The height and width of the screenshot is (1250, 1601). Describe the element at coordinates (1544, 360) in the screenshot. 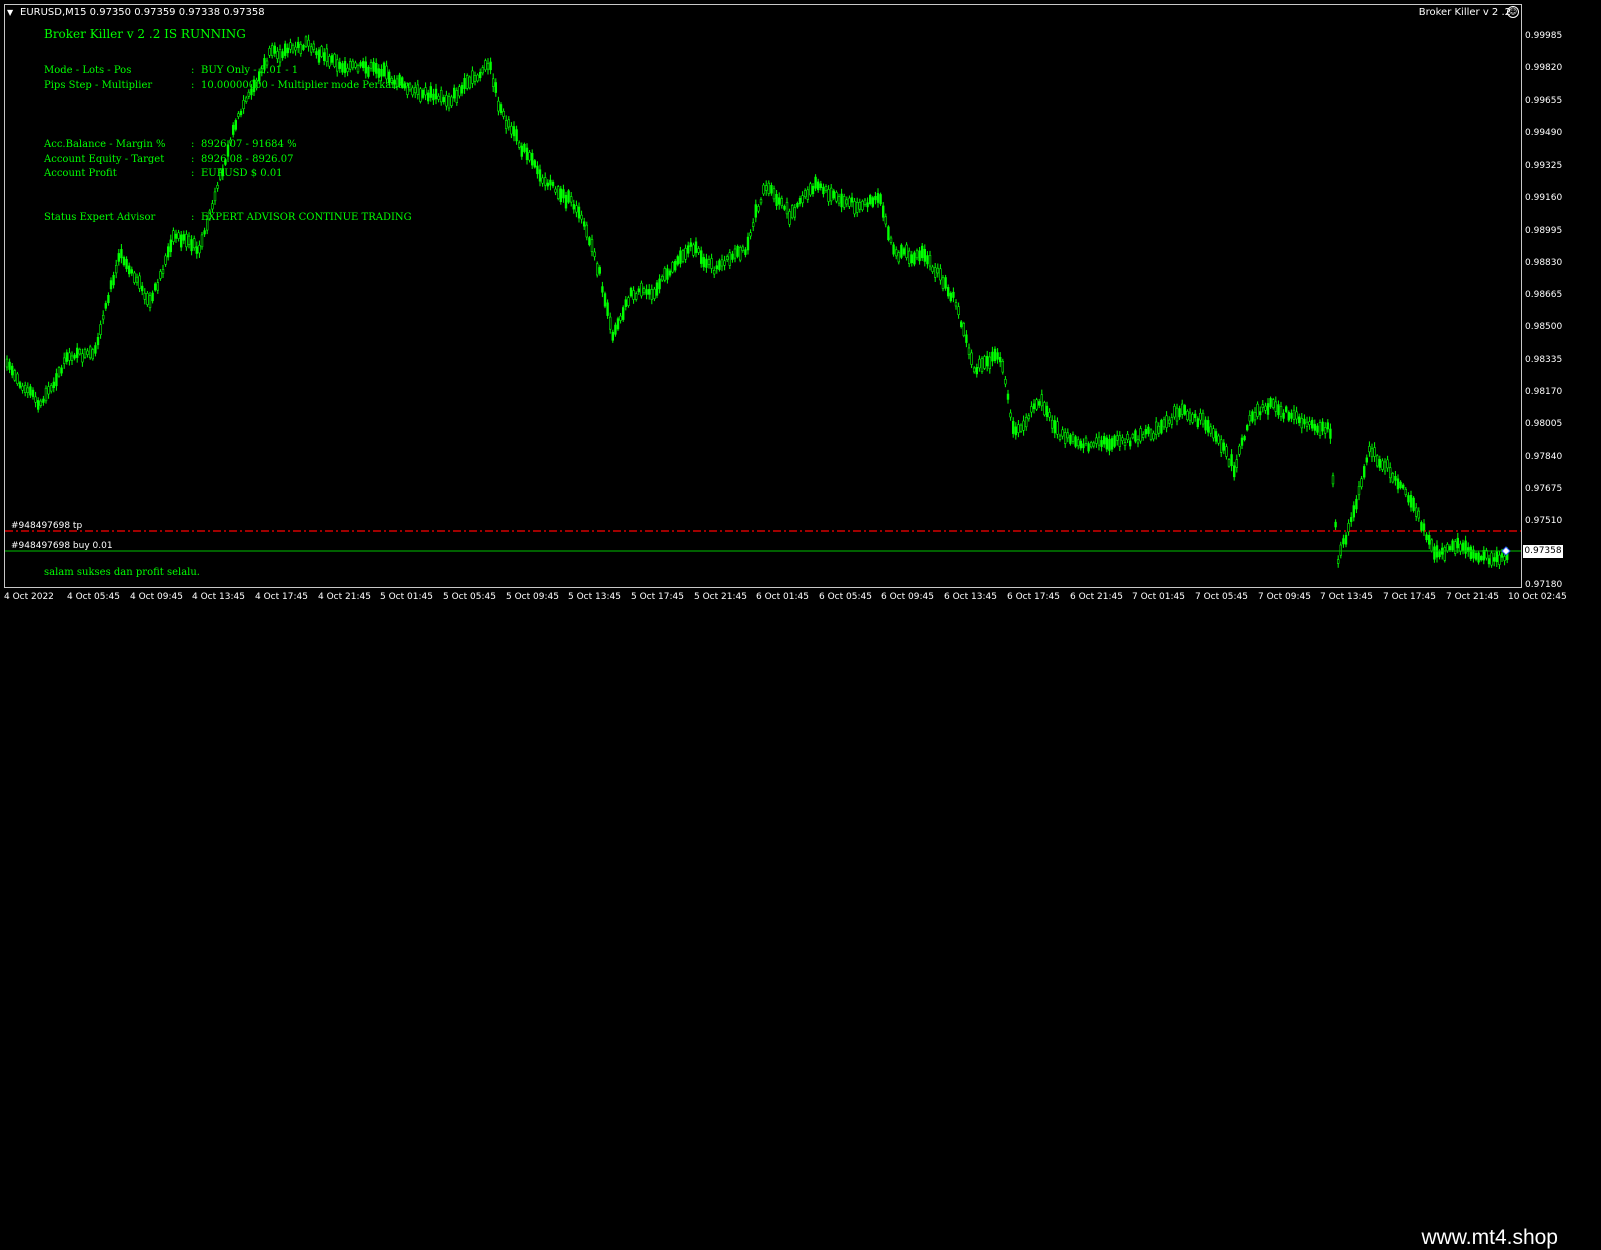

I see `price-tick: 0.98335` at that location.